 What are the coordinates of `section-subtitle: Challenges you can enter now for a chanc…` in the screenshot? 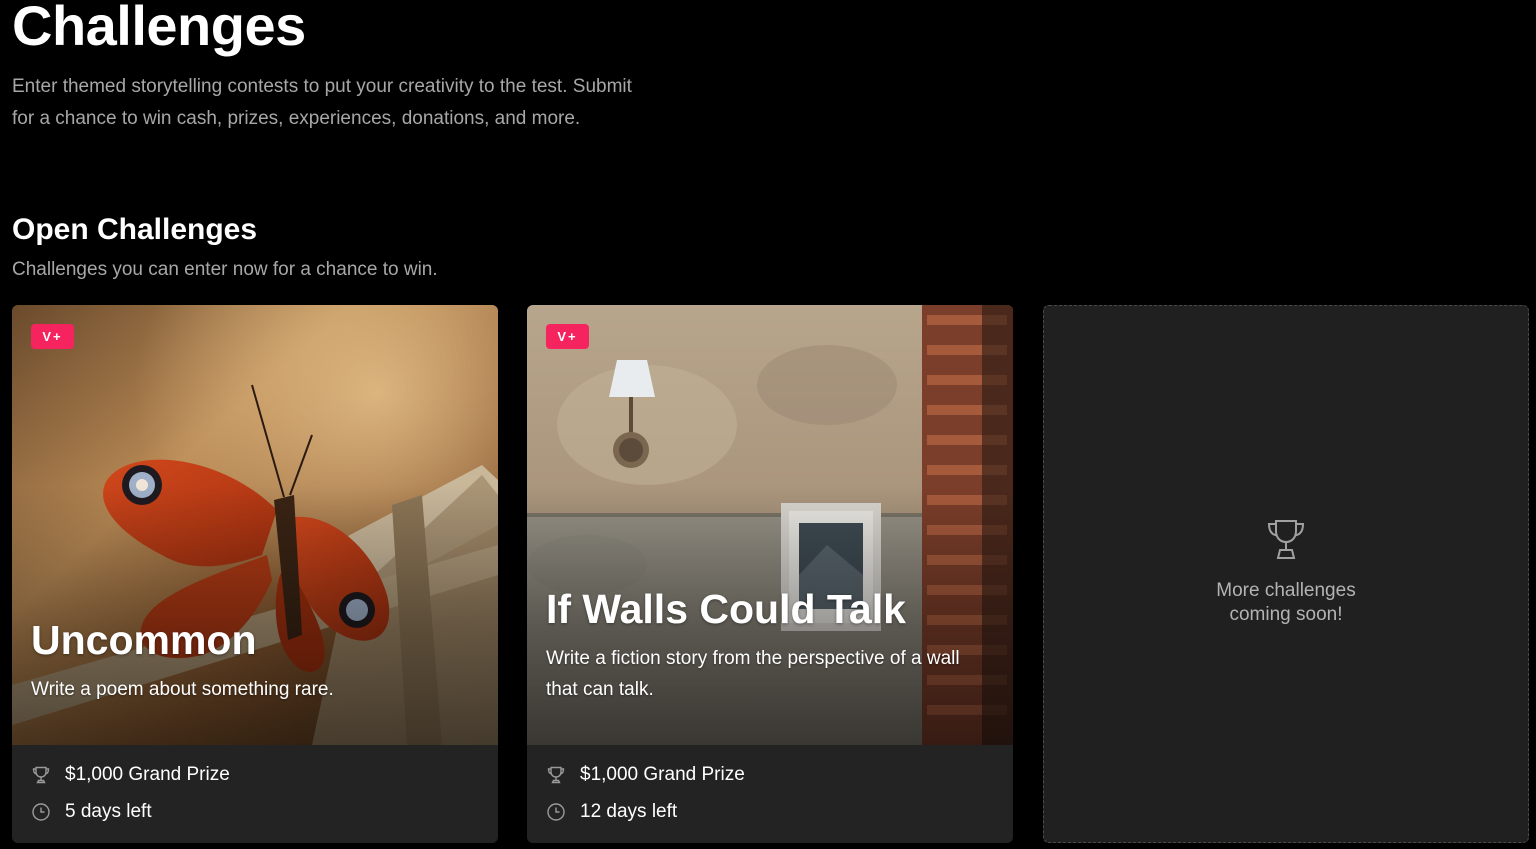 It's located at (225, 269).